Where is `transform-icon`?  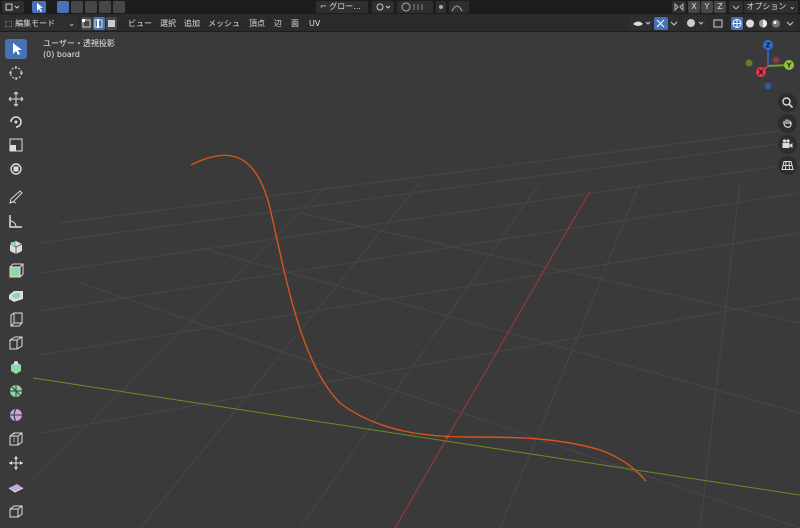 transform-icon is located at coordinates (16, 169).